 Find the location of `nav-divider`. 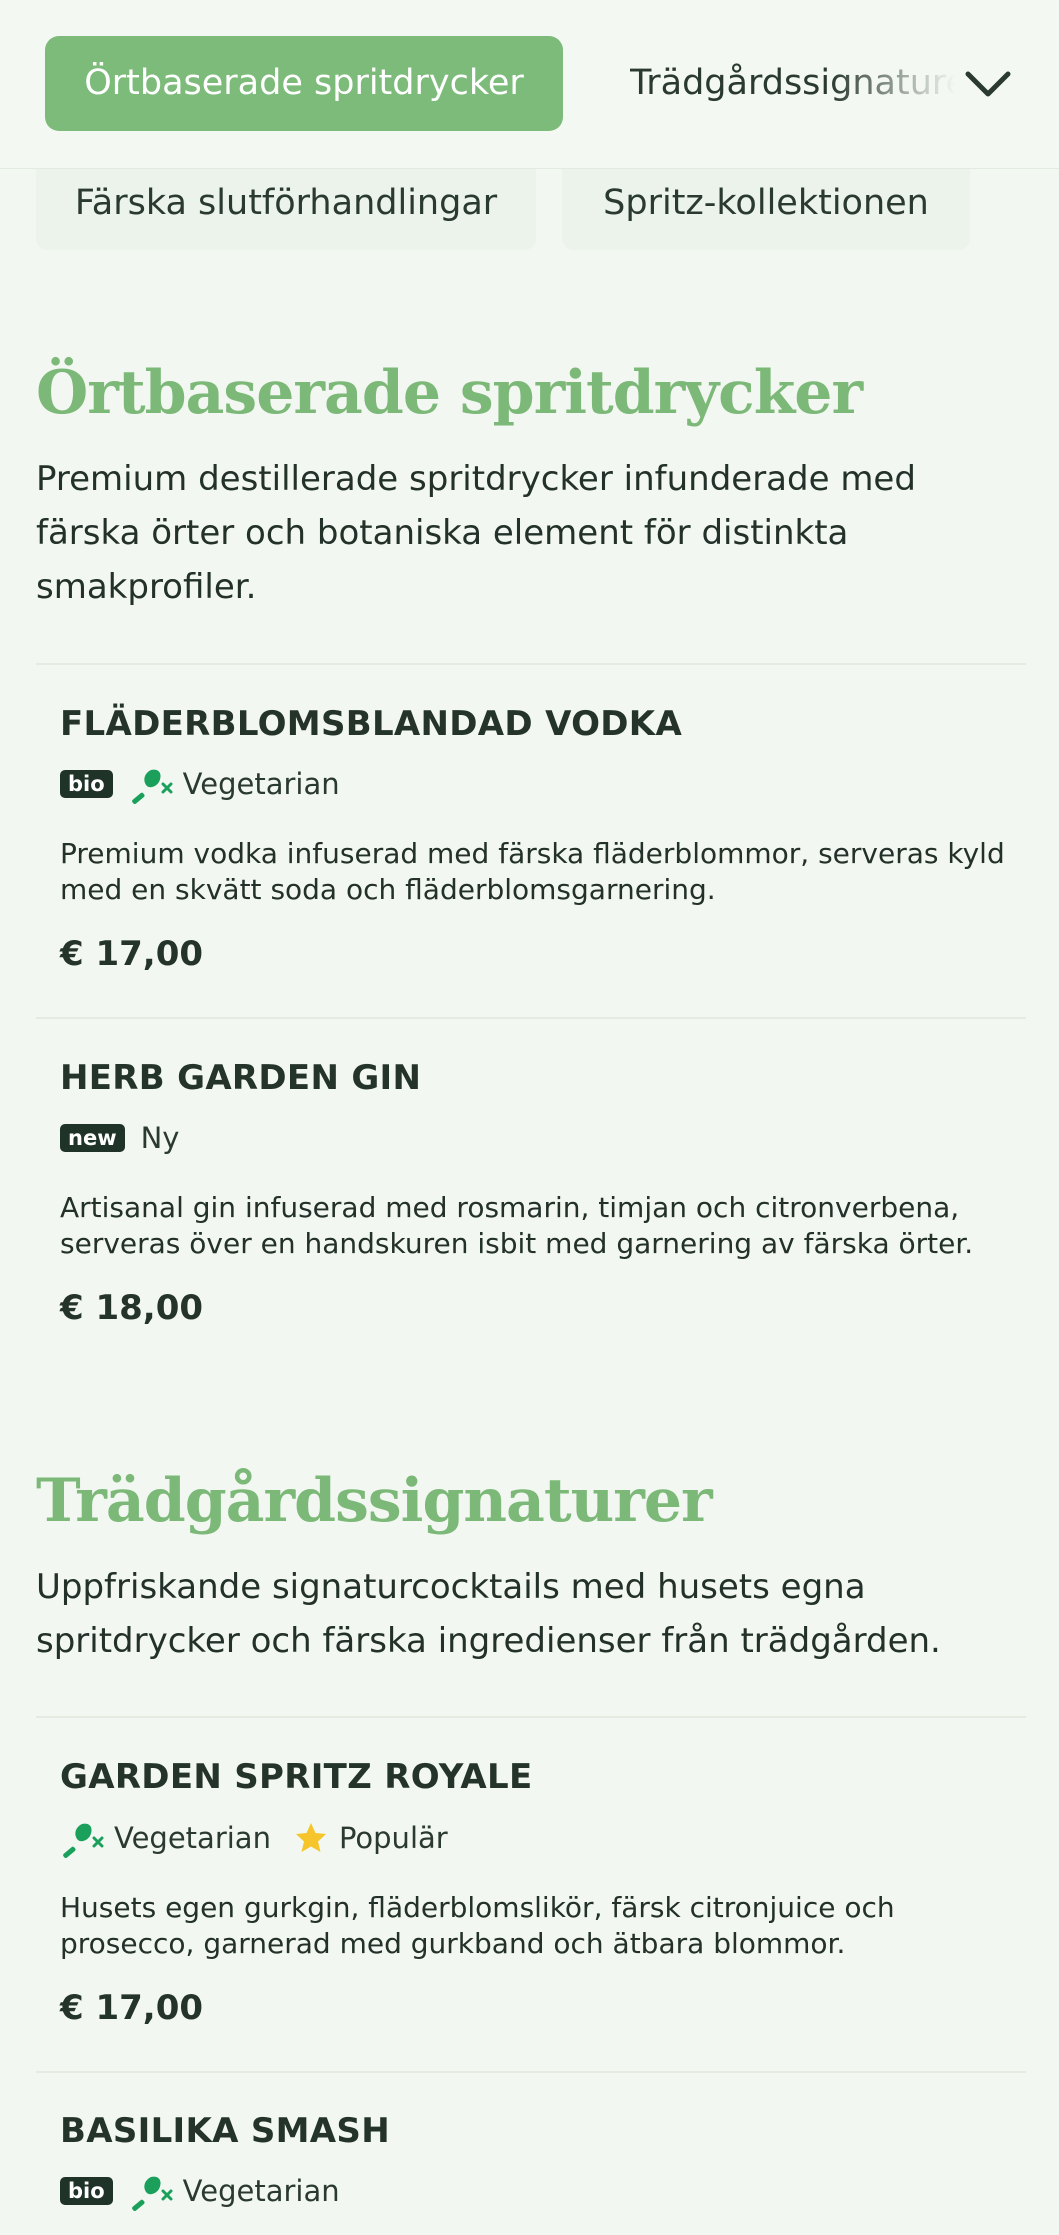

nav-divider is located at coordinates (529, 168).